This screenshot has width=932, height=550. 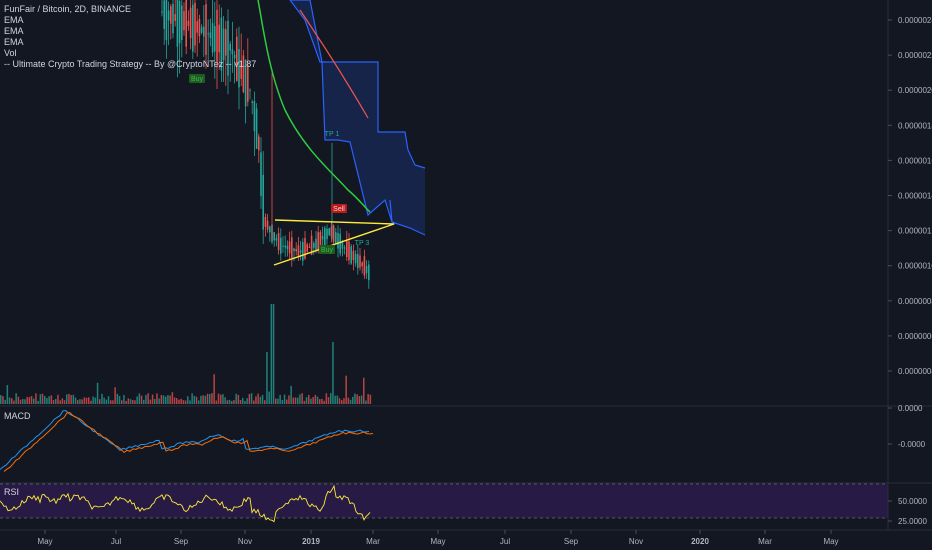 I want to click on legend-ema-3: EMA, so click(x=14, y=42).